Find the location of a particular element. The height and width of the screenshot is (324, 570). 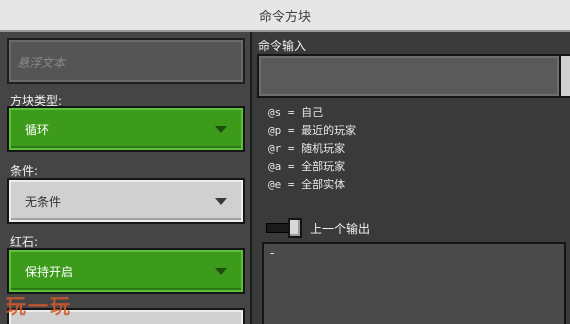

selector-item: @s = 自己 is located at coordinates (296, 112).